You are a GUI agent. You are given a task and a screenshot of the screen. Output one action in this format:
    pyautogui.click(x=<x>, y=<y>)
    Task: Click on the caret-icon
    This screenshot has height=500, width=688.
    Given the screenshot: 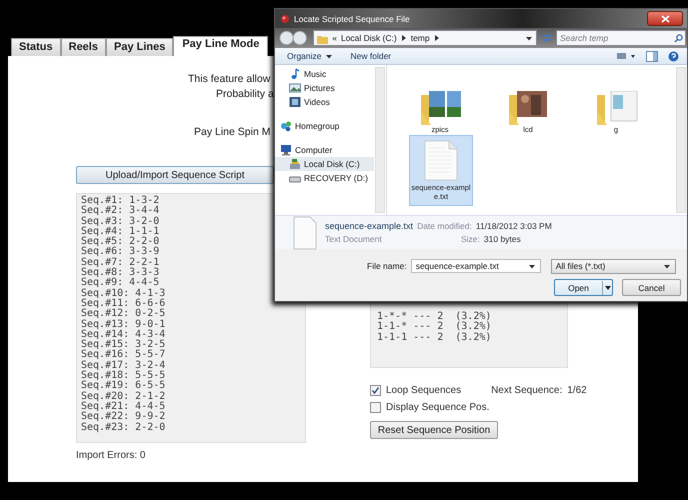 What is the action you would take?
    pyautogui.click(x=607, y=287)
    